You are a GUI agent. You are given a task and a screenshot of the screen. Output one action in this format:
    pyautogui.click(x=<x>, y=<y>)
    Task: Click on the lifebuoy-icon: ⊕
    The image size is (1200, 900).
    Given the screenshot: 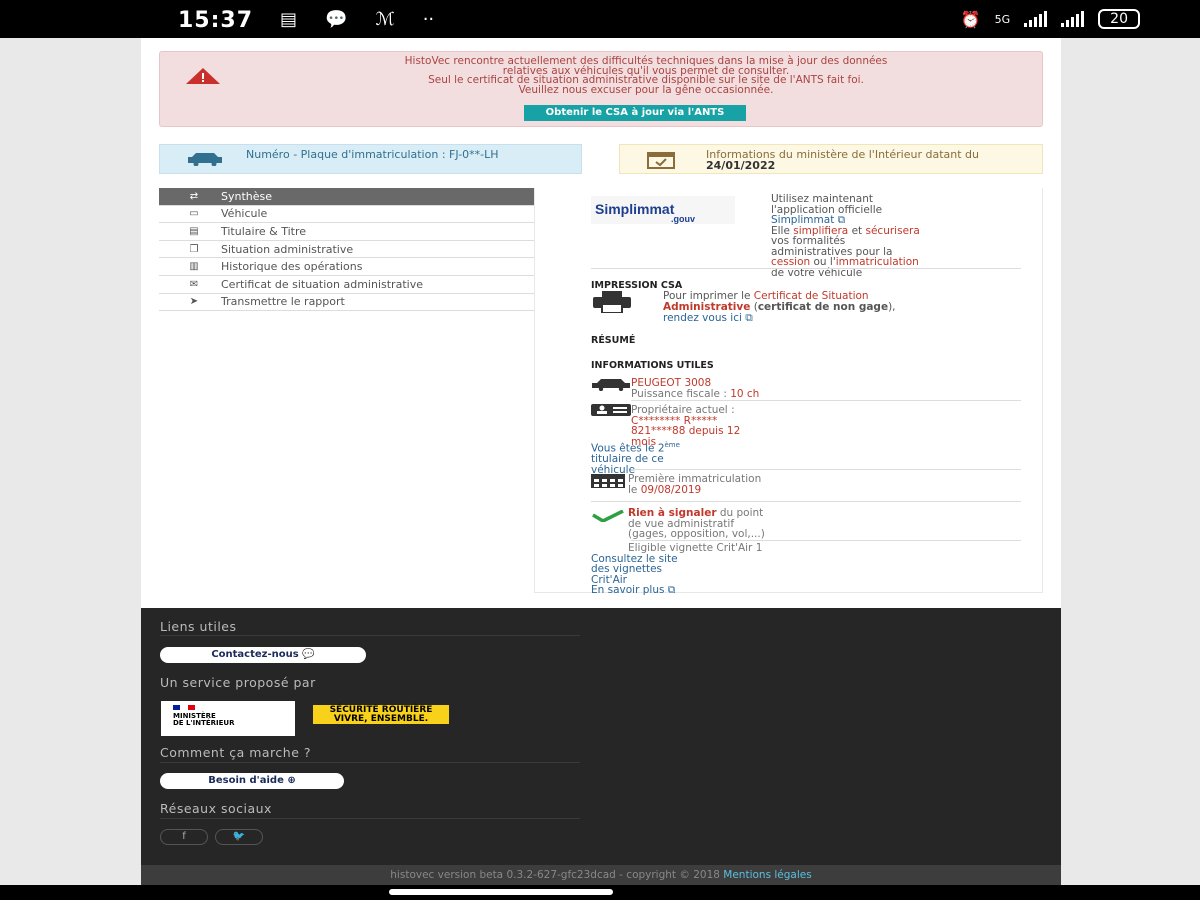 What is the action you would take?
    pyautogui.click(x=291, y=780)
    